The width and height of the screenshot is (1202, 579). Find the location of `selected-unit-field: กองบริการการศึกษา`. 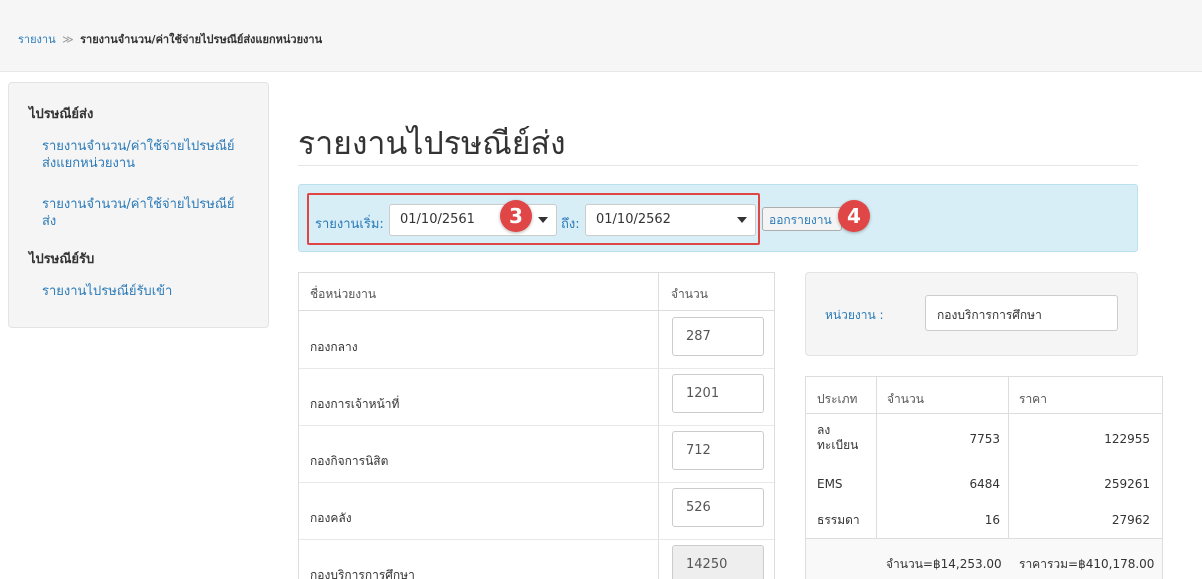

selected-unit-field: กองบริการการศึกษา is located at coordinates (1021, 313).